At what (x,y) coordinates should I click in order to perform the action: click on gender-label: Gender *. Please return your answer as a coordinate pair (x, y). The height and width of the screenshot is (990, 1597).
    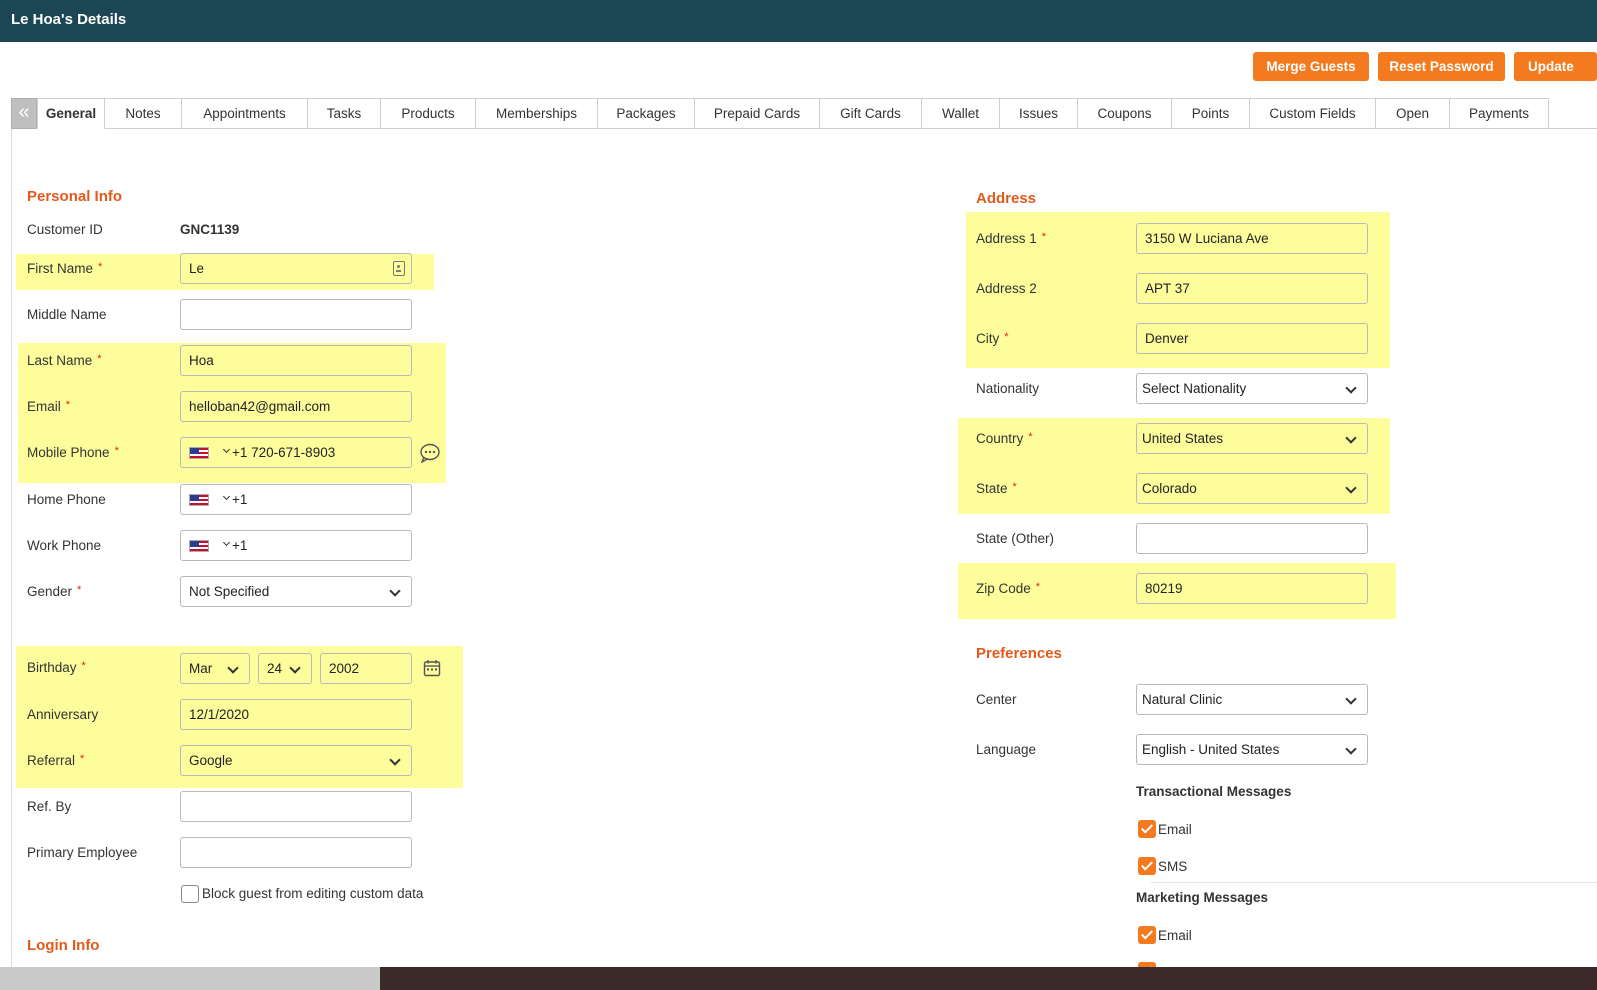
    Looking at the image, I should click on (54, 591).